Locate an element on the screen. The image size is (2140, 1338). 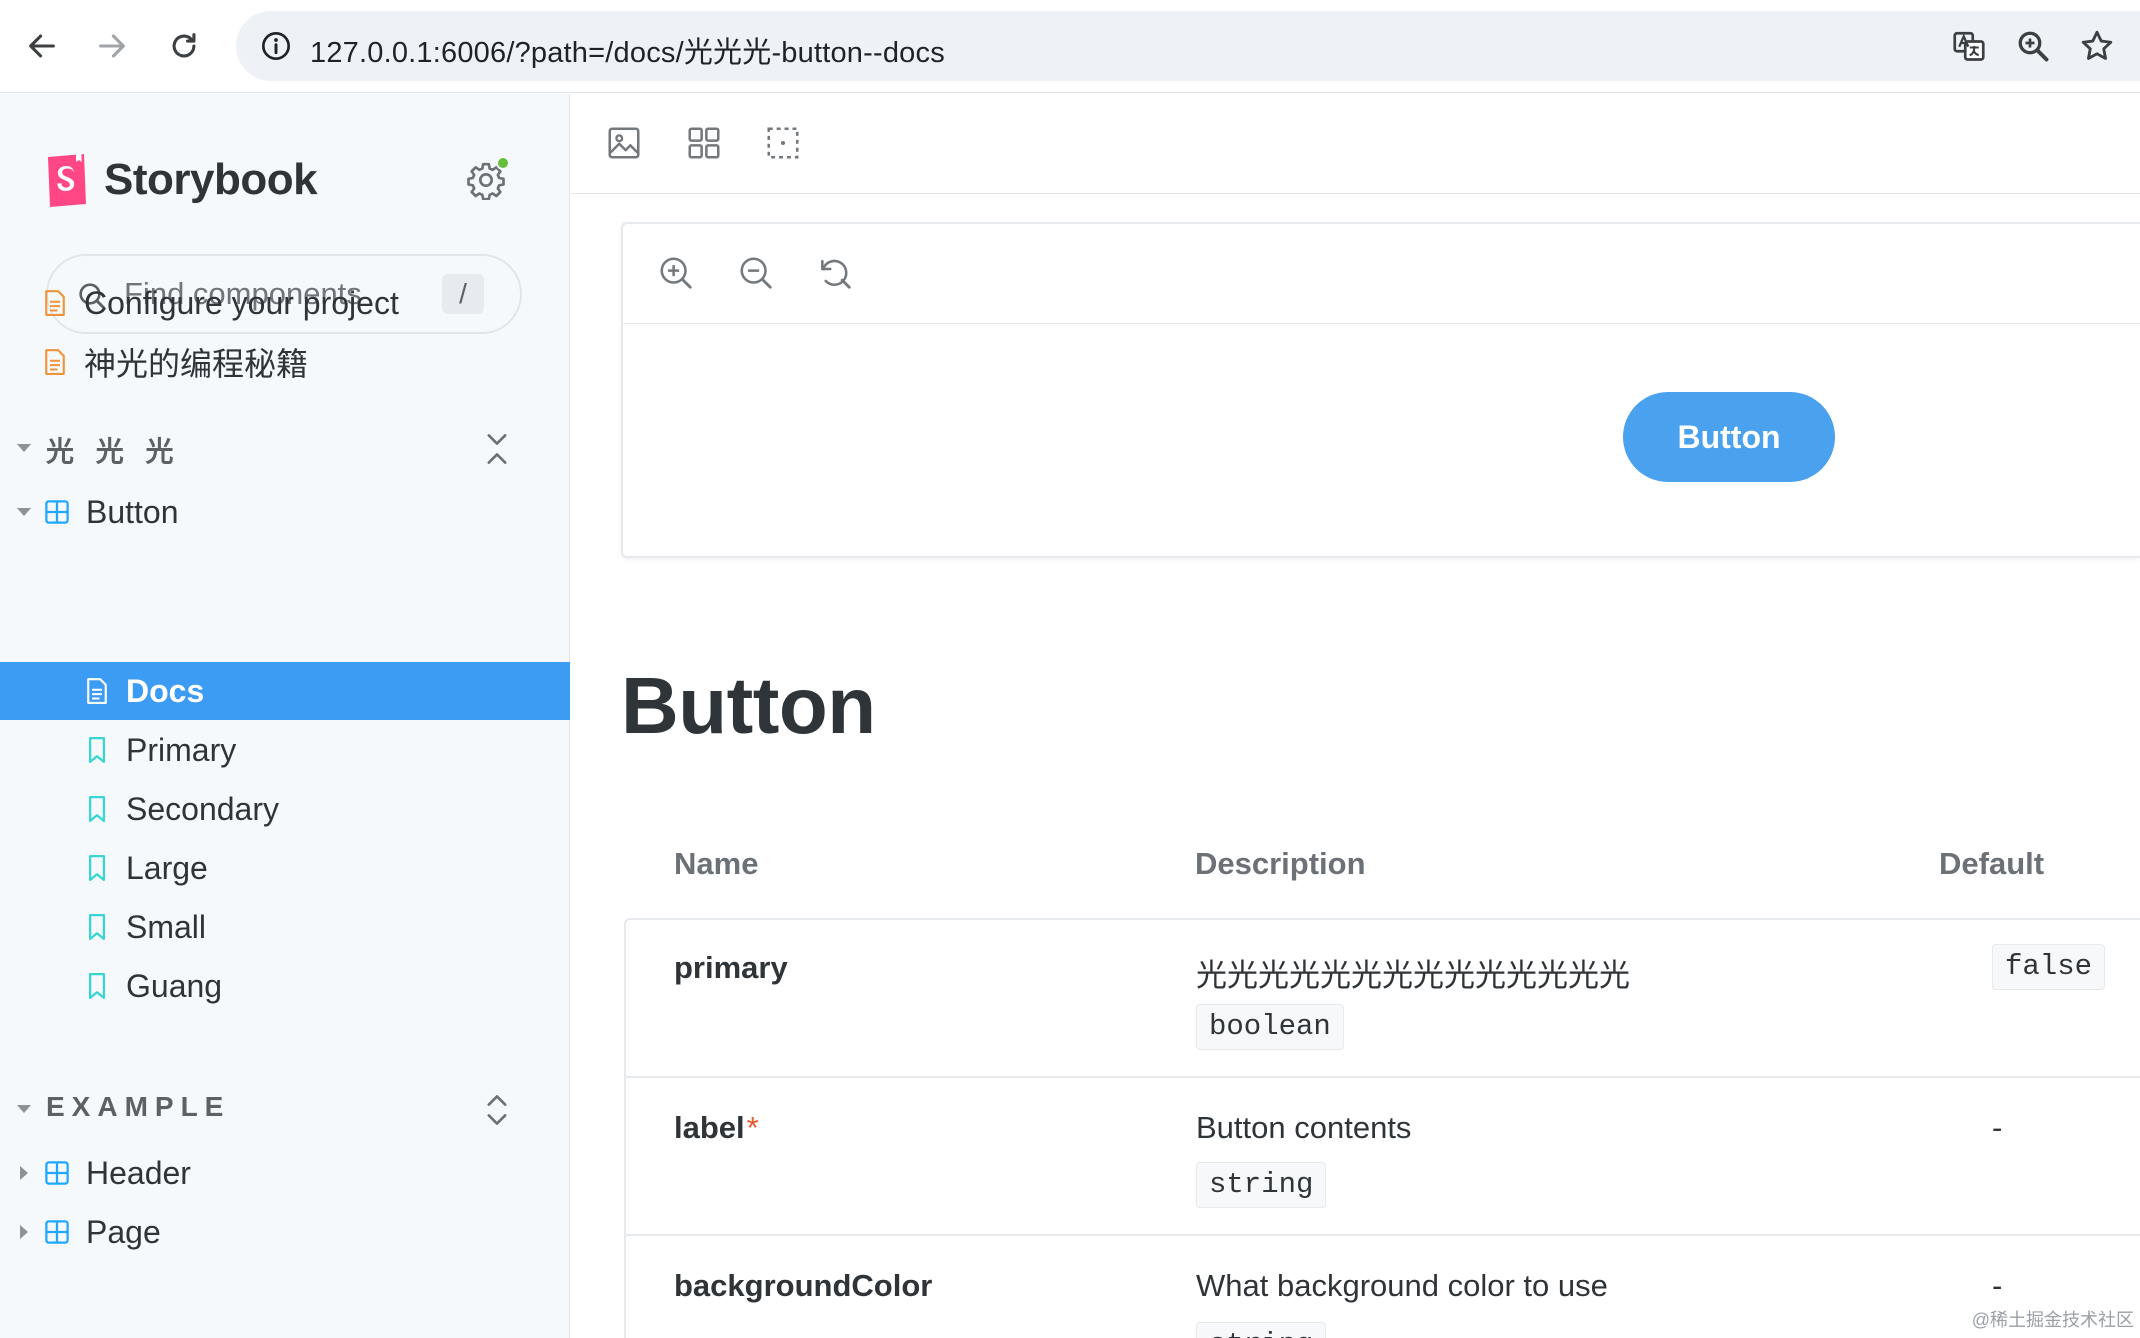
storybook-toolbar is located at coordinates (1355, 144).